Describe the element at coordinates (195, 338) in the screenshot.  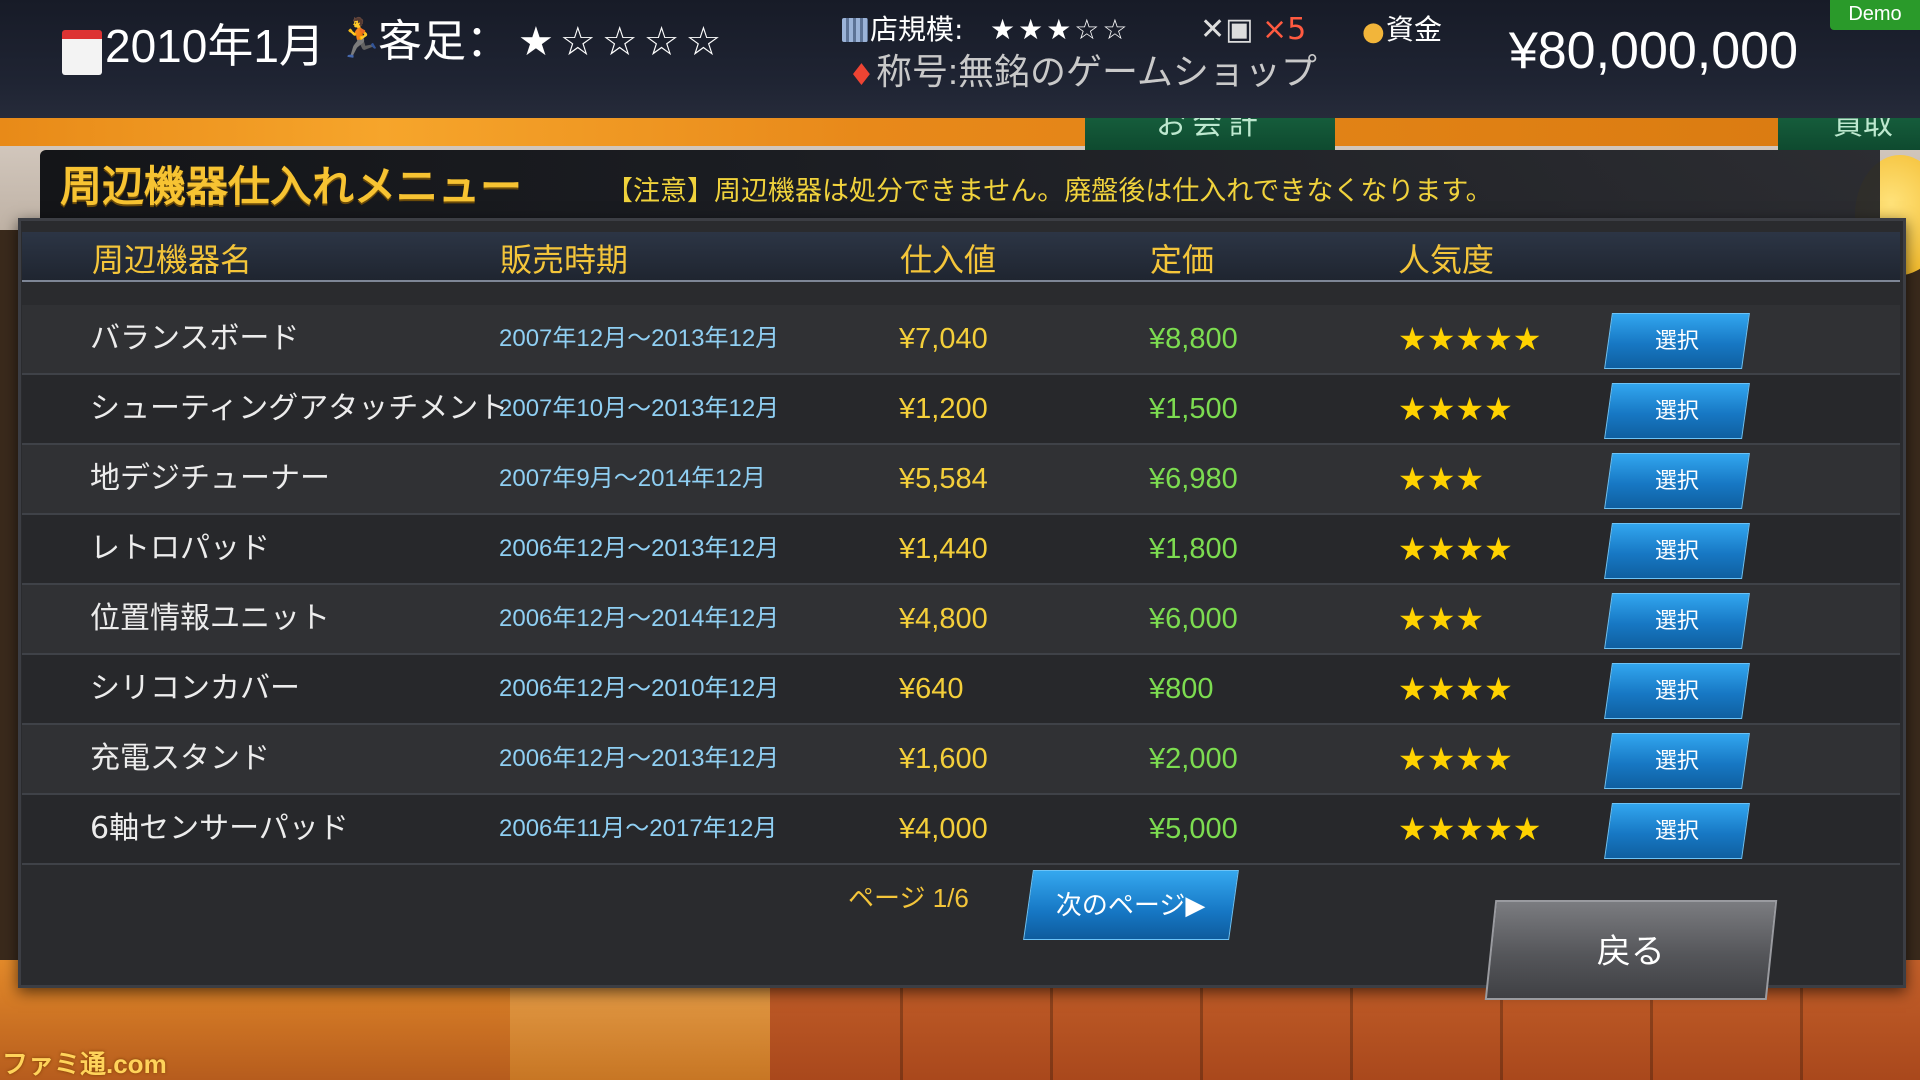
I see `peripheral-name: バランスボード` at that location.